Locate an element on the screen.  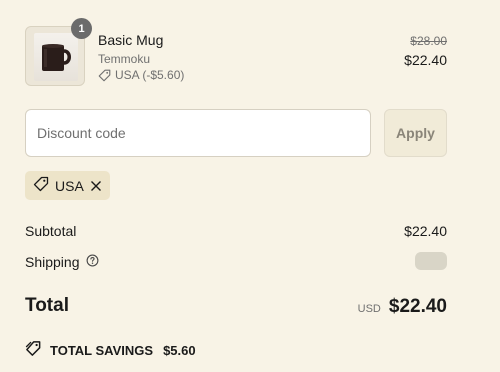
savings-label: TOTAL SAVINGS is located at coordinates (102, 350).